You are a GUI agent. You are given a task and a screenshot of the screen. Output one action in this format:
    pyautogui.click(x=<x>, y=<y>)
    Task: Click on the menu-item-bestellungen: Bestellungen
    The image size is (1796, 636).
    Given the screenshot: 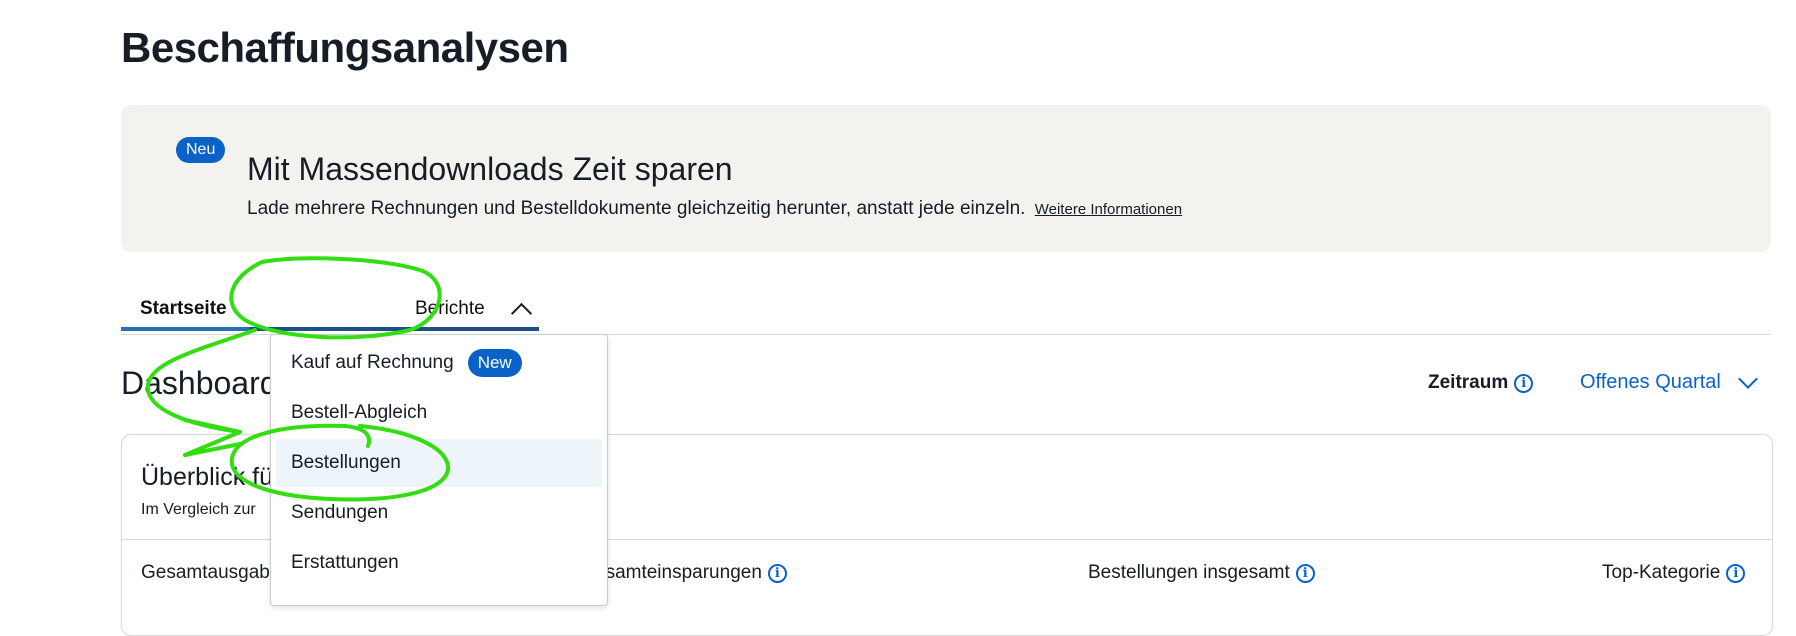 What is the action you would take?
    pyautogui.click(x=439, y=463)
    